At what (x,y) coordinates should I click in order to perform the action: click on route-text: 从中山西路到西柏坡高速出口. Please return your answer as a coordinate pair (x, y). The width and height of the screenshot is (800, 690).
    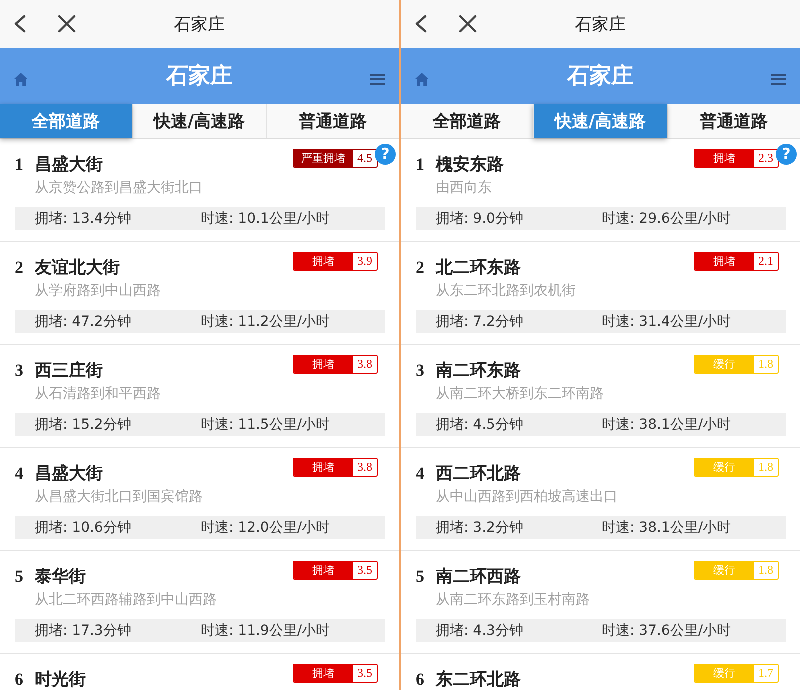
    Looking at the image, I should click on (527, 497).